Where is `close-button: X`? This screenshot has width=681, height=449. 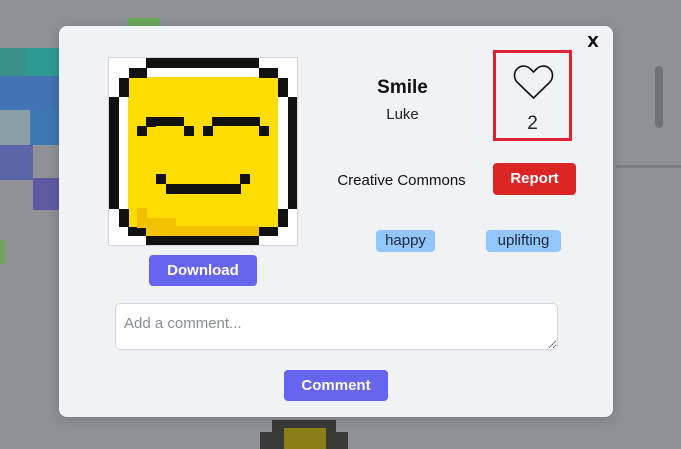 close-button: X is located at coordinates (593, 42).